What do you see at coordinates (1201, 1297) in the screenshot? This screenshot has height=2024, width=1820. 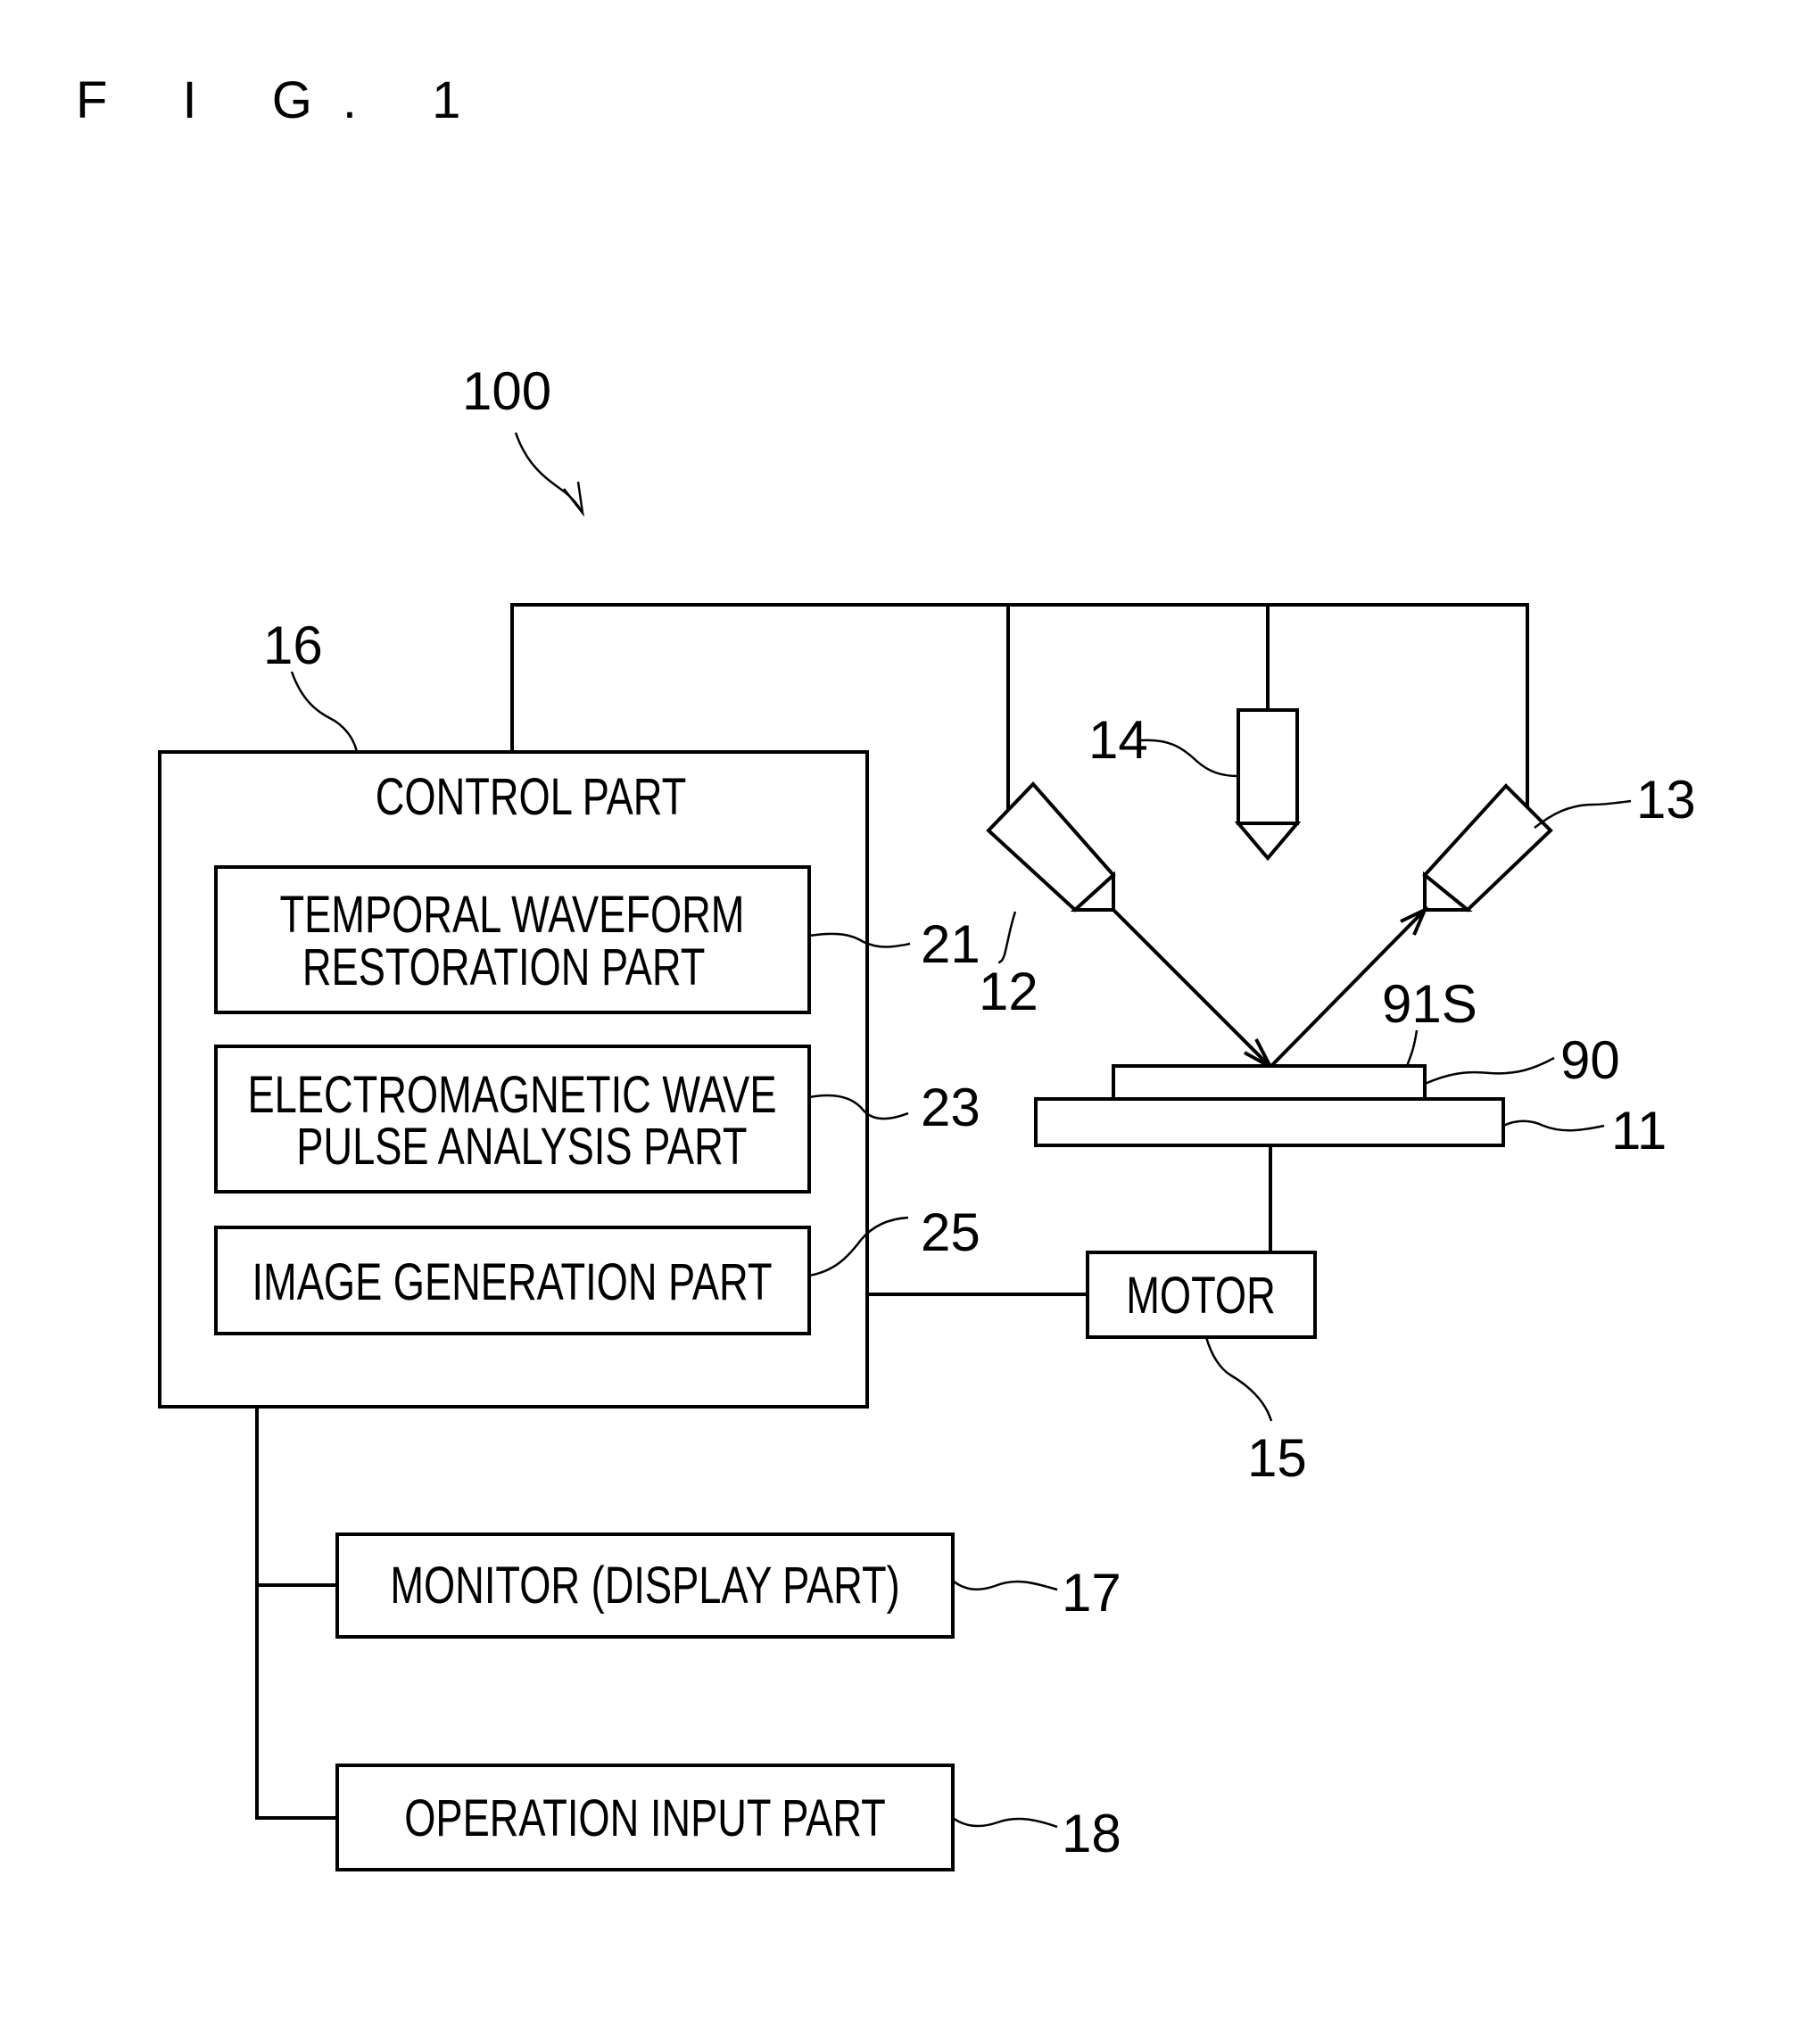 I see `motor-label: MOTOR` at bounding box center [1201, 1297].